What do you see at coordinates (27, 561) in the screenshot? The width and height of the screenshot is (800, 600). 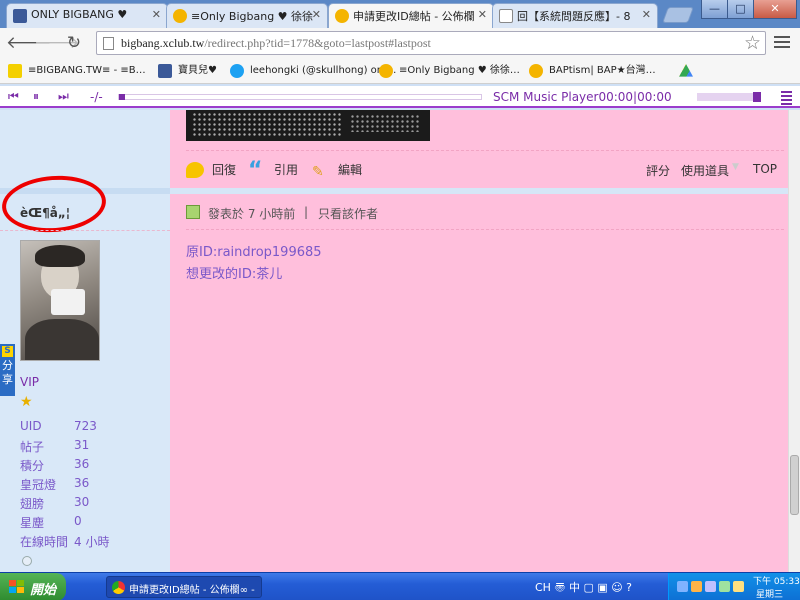 I see `status-icon` at bounding box center [27, 561].